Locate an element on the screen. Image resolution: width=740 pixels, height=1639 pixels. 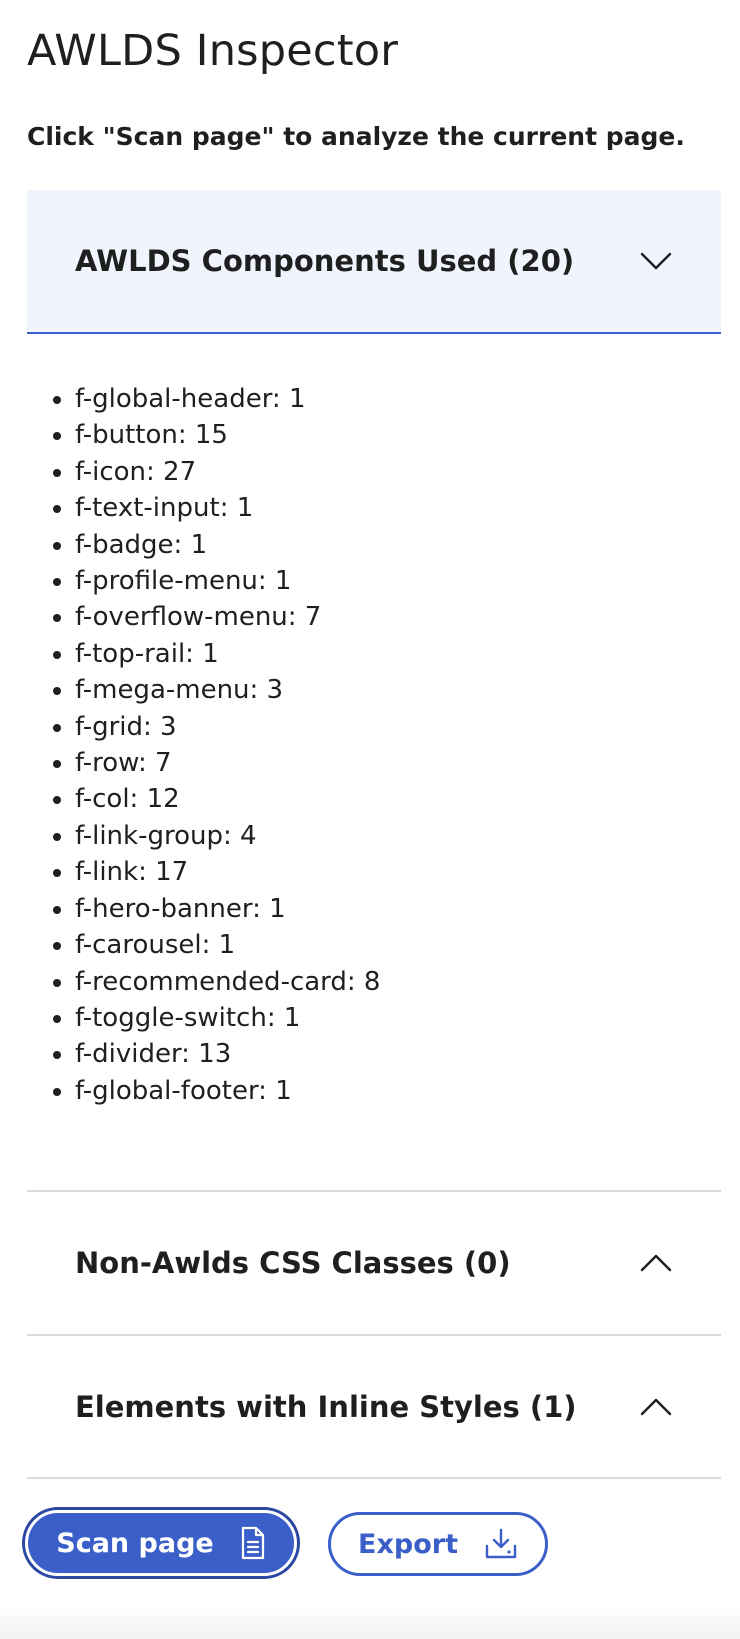
download-icon is located at coordinates (501, 1544).